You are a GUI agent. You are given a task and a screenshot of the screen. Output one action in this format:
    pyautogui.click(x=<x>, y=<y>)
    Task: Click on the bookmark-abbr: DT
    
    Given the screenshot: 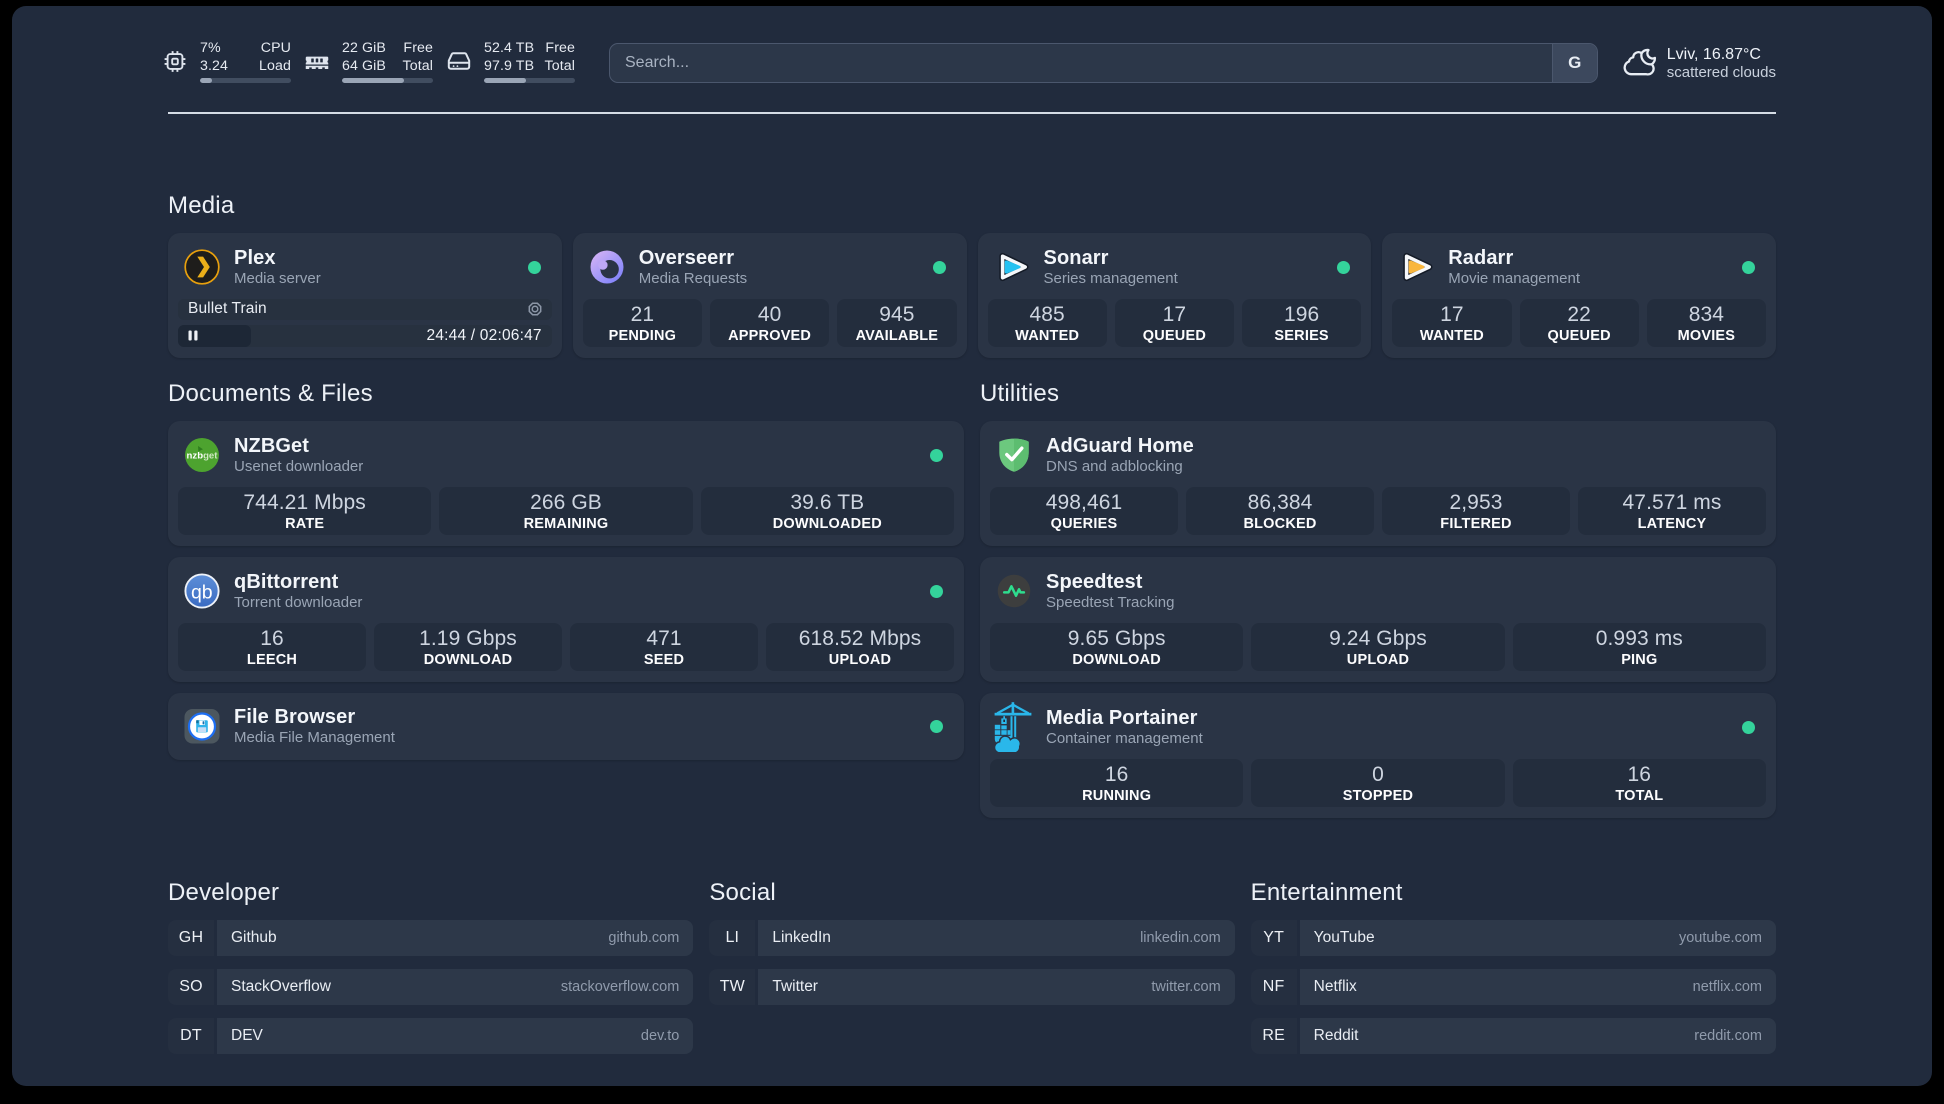 What is the action you would take?
    pyautogui.click(x=191, y=1035)
    